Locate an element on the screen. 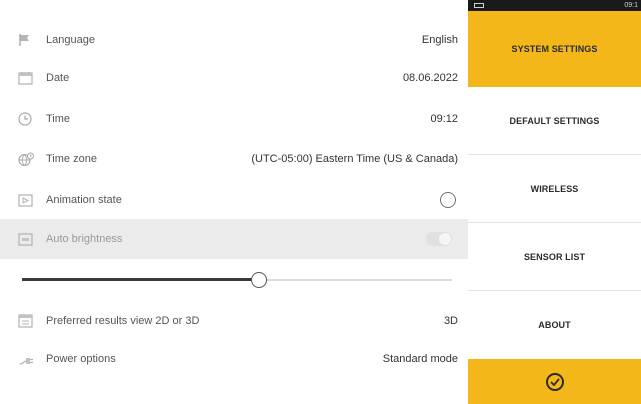  nav-item-label: WIRELESS is located at coordinates (554, 188).